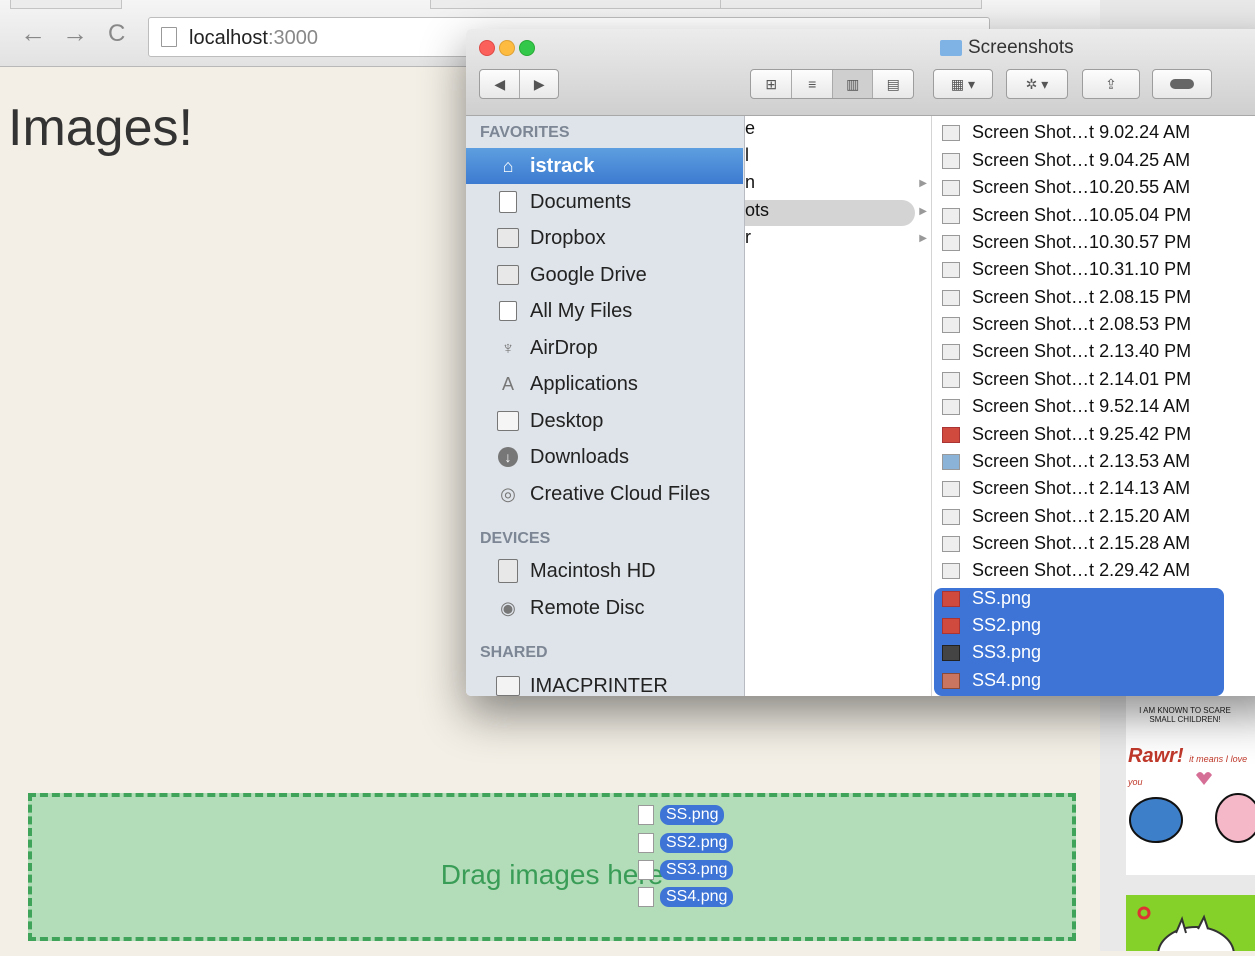 This screenshot has width=1255, height=956. What do you see at coordinates (539, 84) in the screenshot?
I see `forward-icon: ▶` at bounding box center [539, 84].